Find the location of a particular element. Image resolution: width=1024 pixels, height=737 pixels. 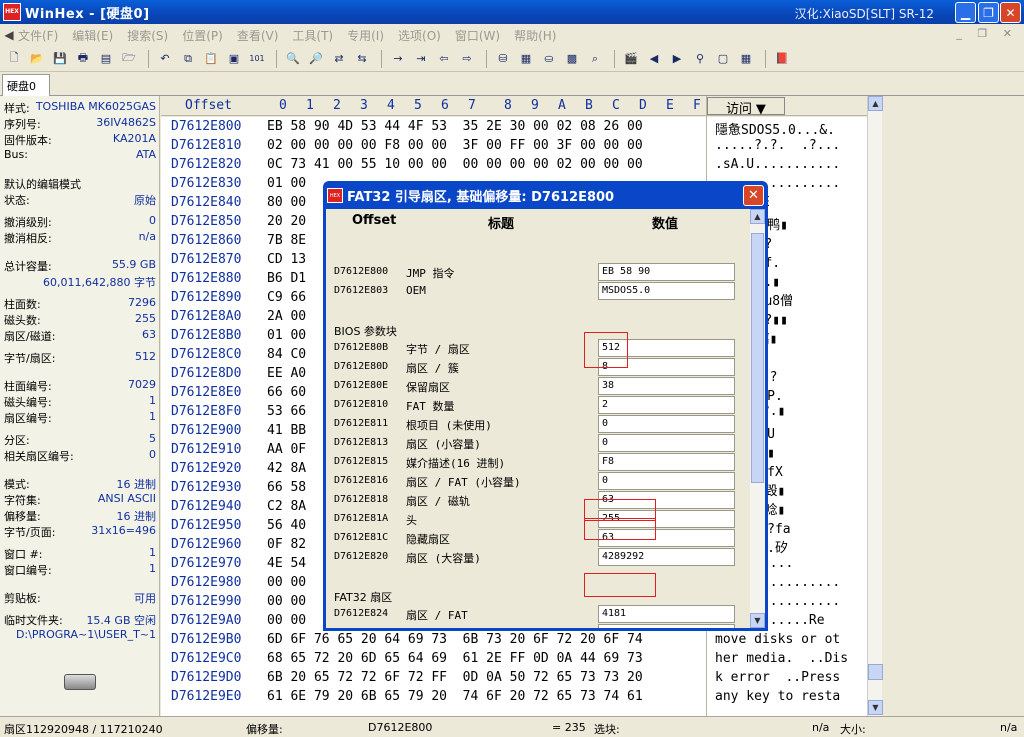

forward-icon: ⇨ is located at coordinates (467, 59).